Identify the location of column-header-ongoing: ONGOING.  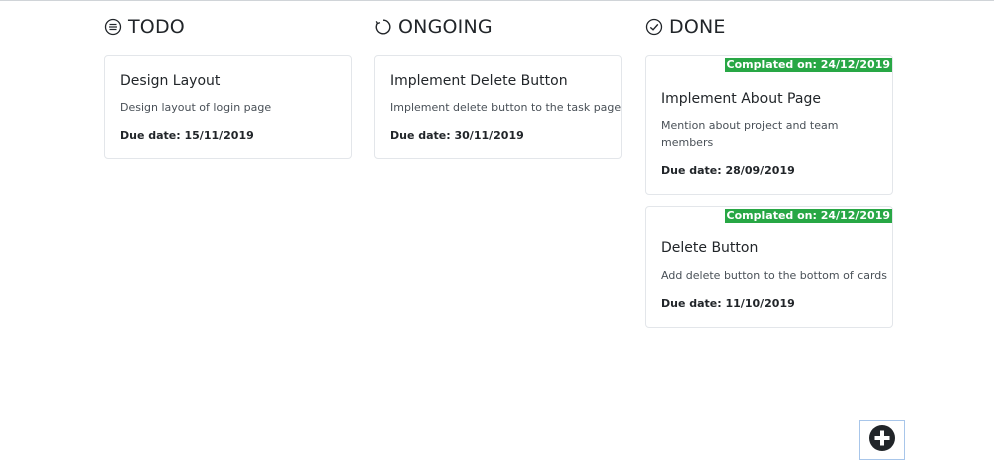
(433, 27).